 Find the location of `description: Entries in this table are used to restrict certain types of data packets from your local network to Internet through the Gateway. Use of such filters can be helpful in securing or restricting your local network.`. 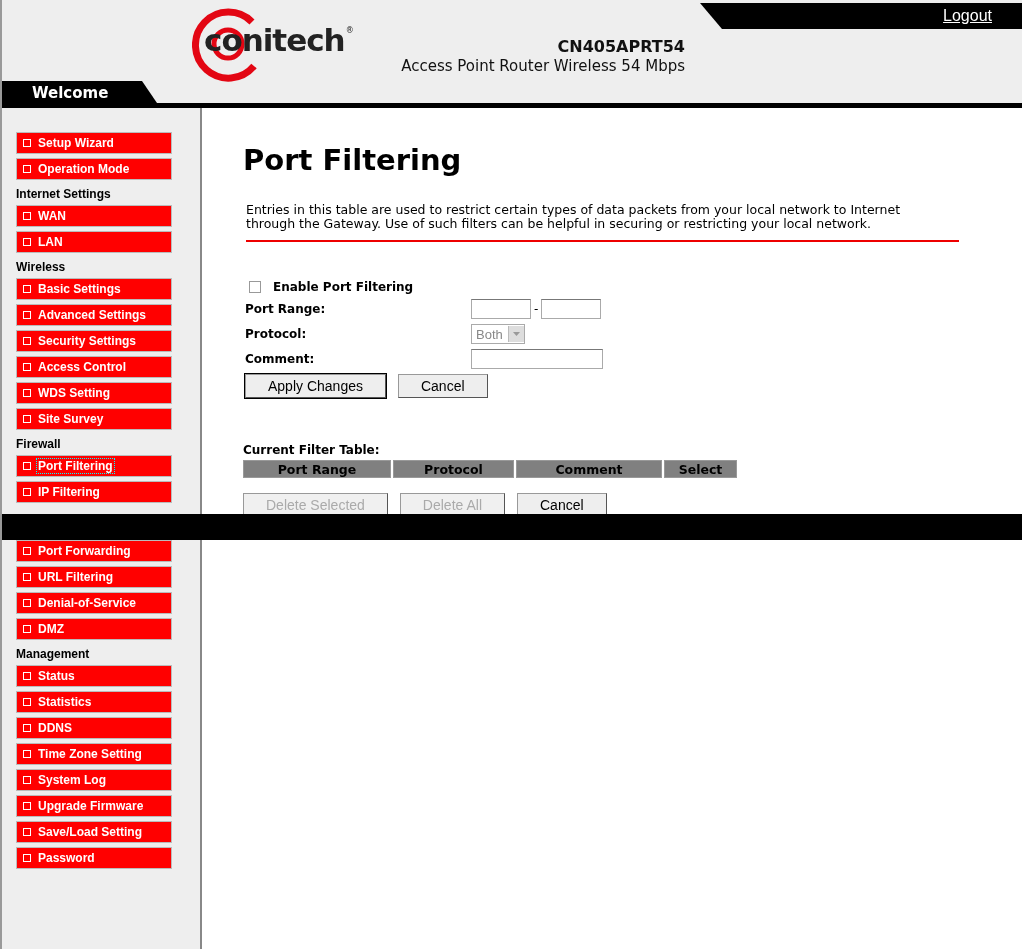

description: Entries in this table are used to restrict certain types of data packets from your local network to Internet through the Gateway. Use of such filters can be helpful in securing or restricting your local network. is located at coordinates (574, 217).